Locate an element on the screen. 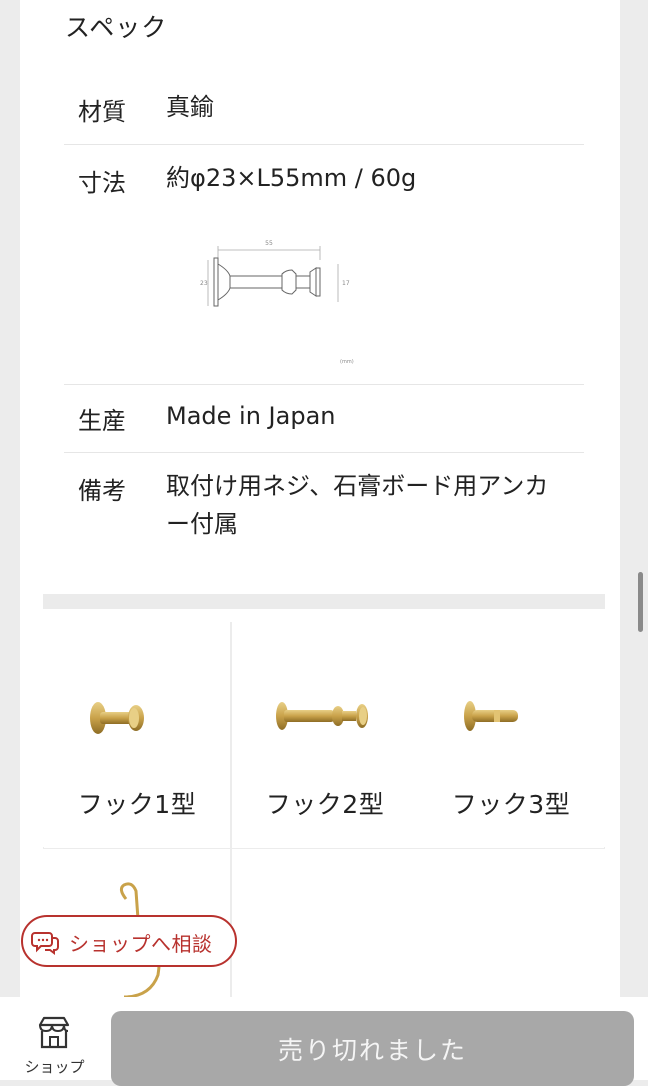 The width and height of the screenshot is (648, 1086). section-divider is located at coordinates (324, 601).